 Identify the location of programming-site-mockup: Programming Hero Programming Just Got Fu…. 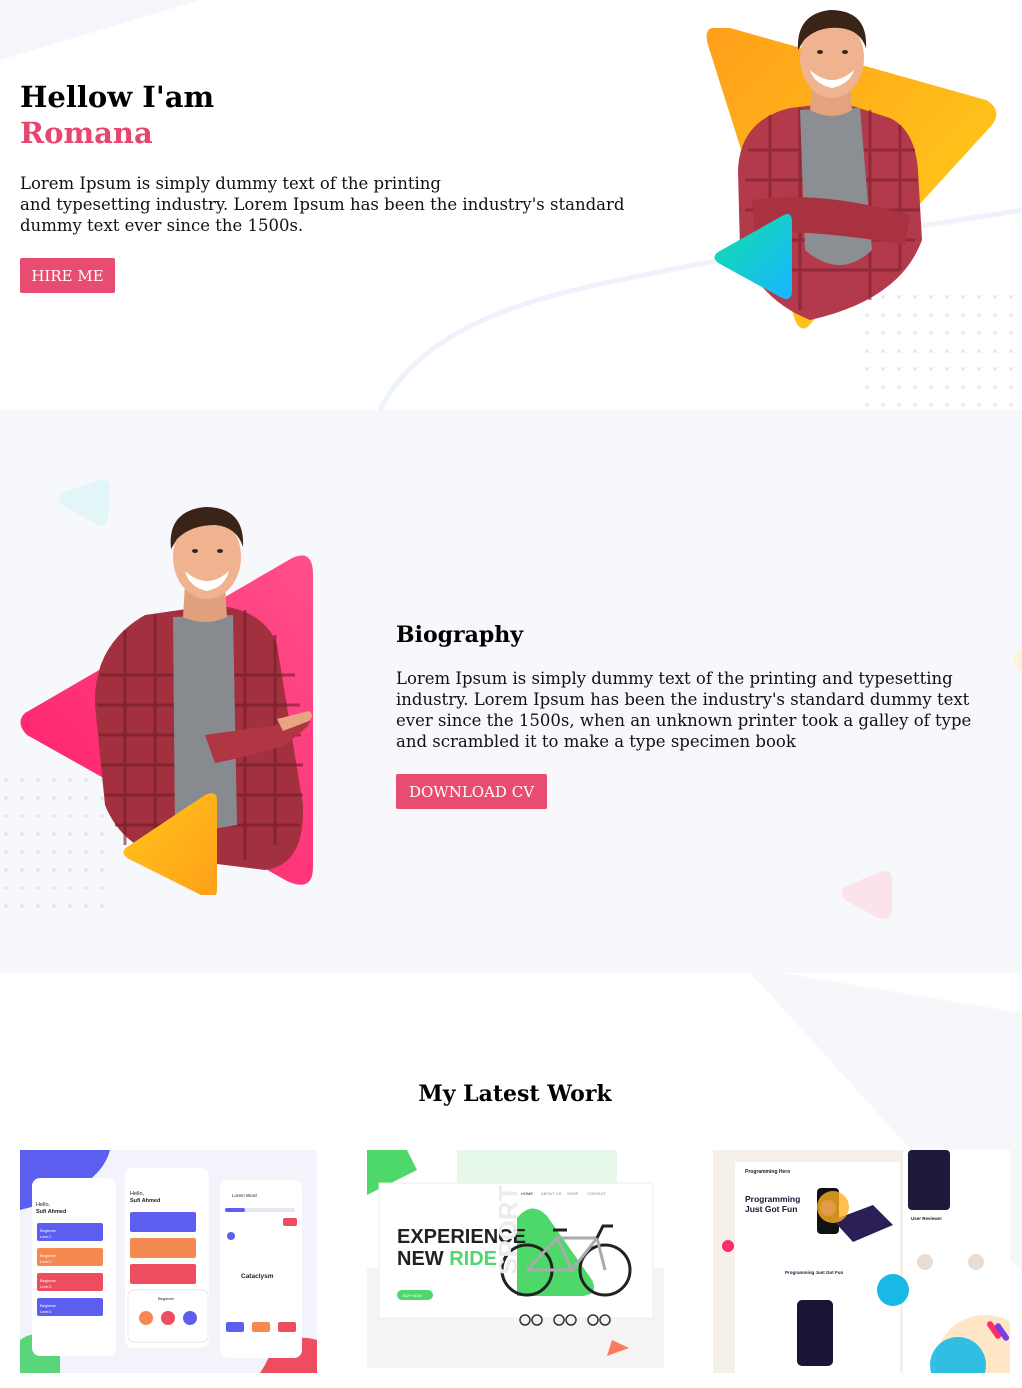
(861, 1261).